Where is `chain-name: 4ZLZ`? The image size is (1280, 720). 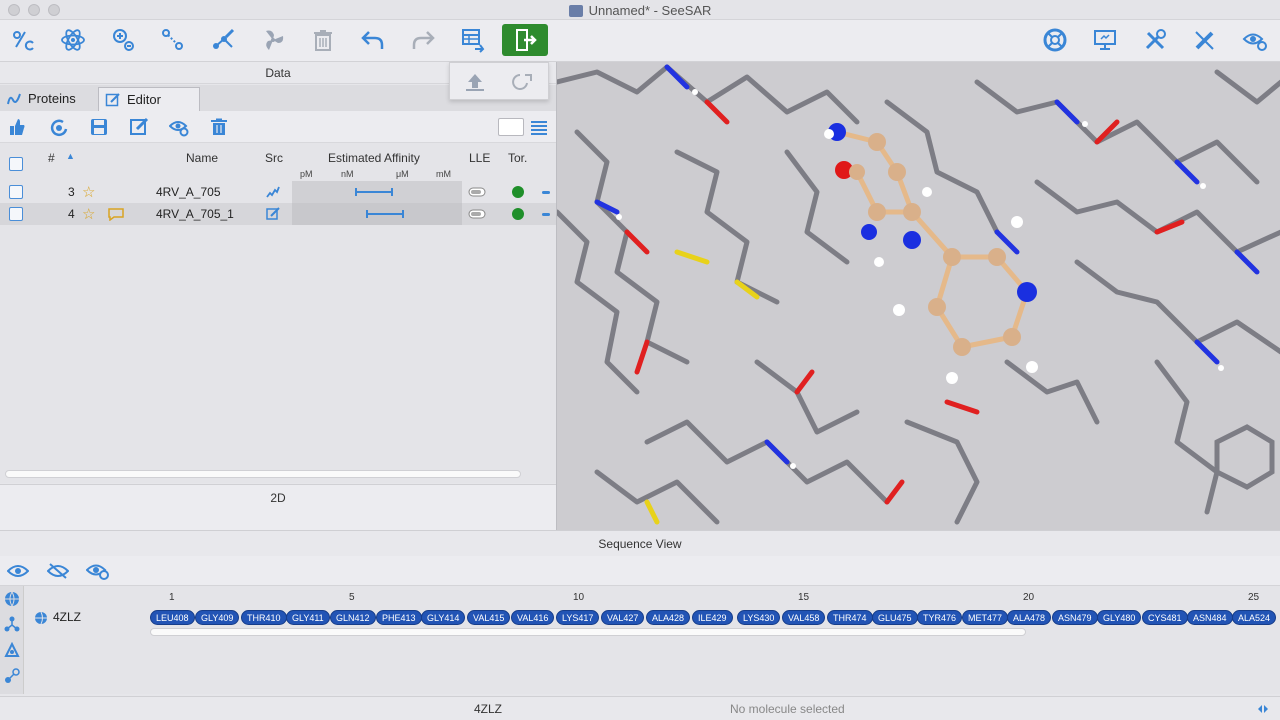 chain-name: 4ZLZ is located at coordinates (67, 617).